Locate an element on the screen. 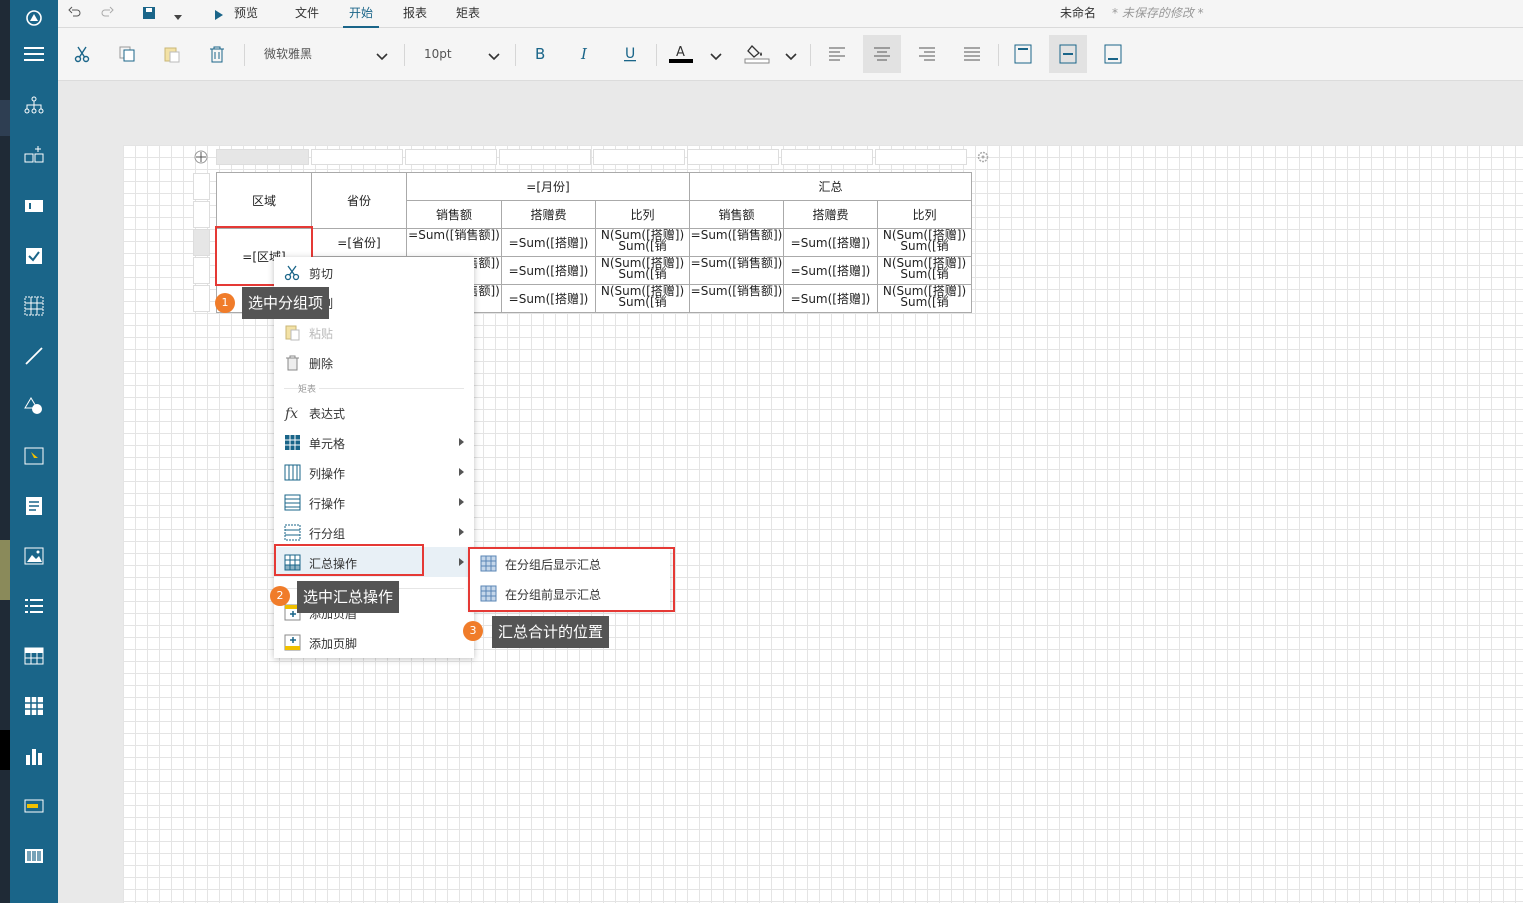  document-icon is located at coordinates (34, 506).